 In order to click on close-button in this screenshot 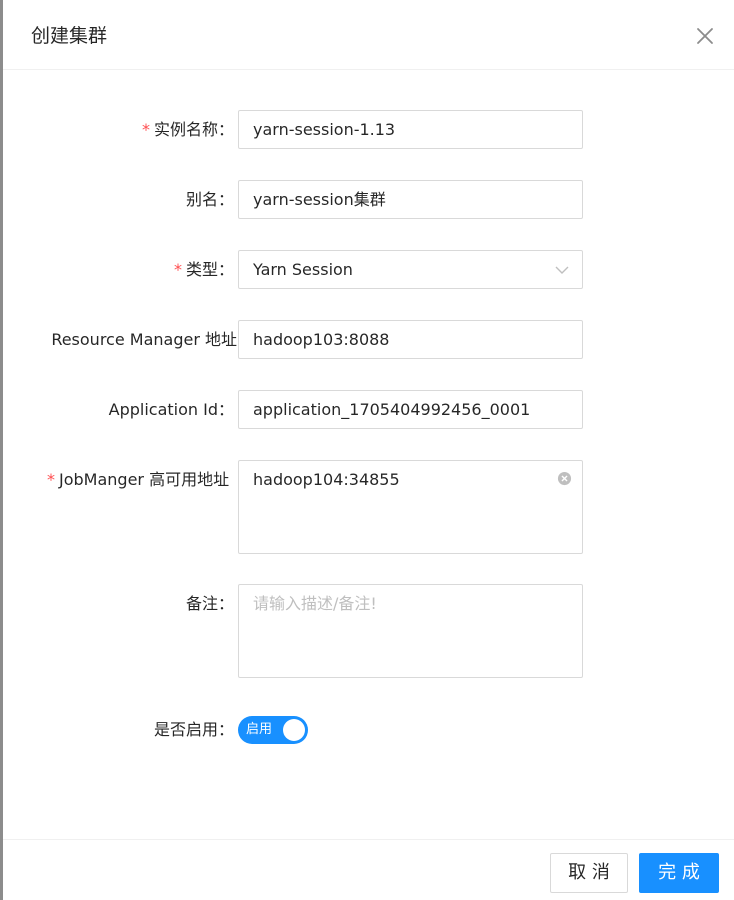, I will do `click(705, 36)`.